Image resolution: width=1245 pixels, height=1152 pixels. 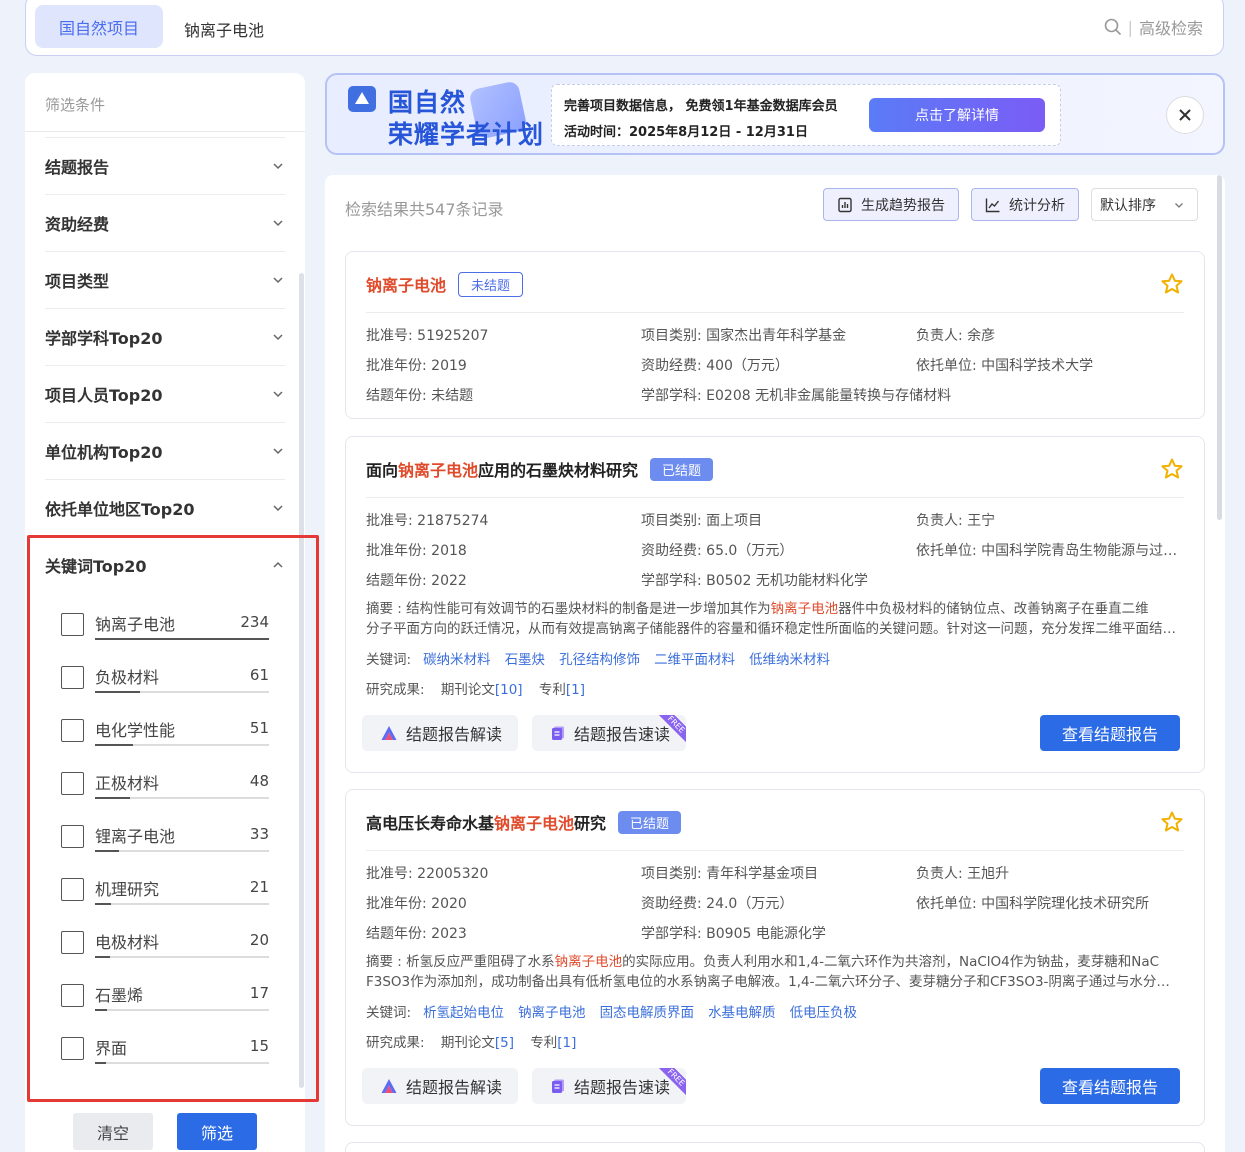 I want to click on keyword-link: 水基电解质, so click(x=742, y=1013).